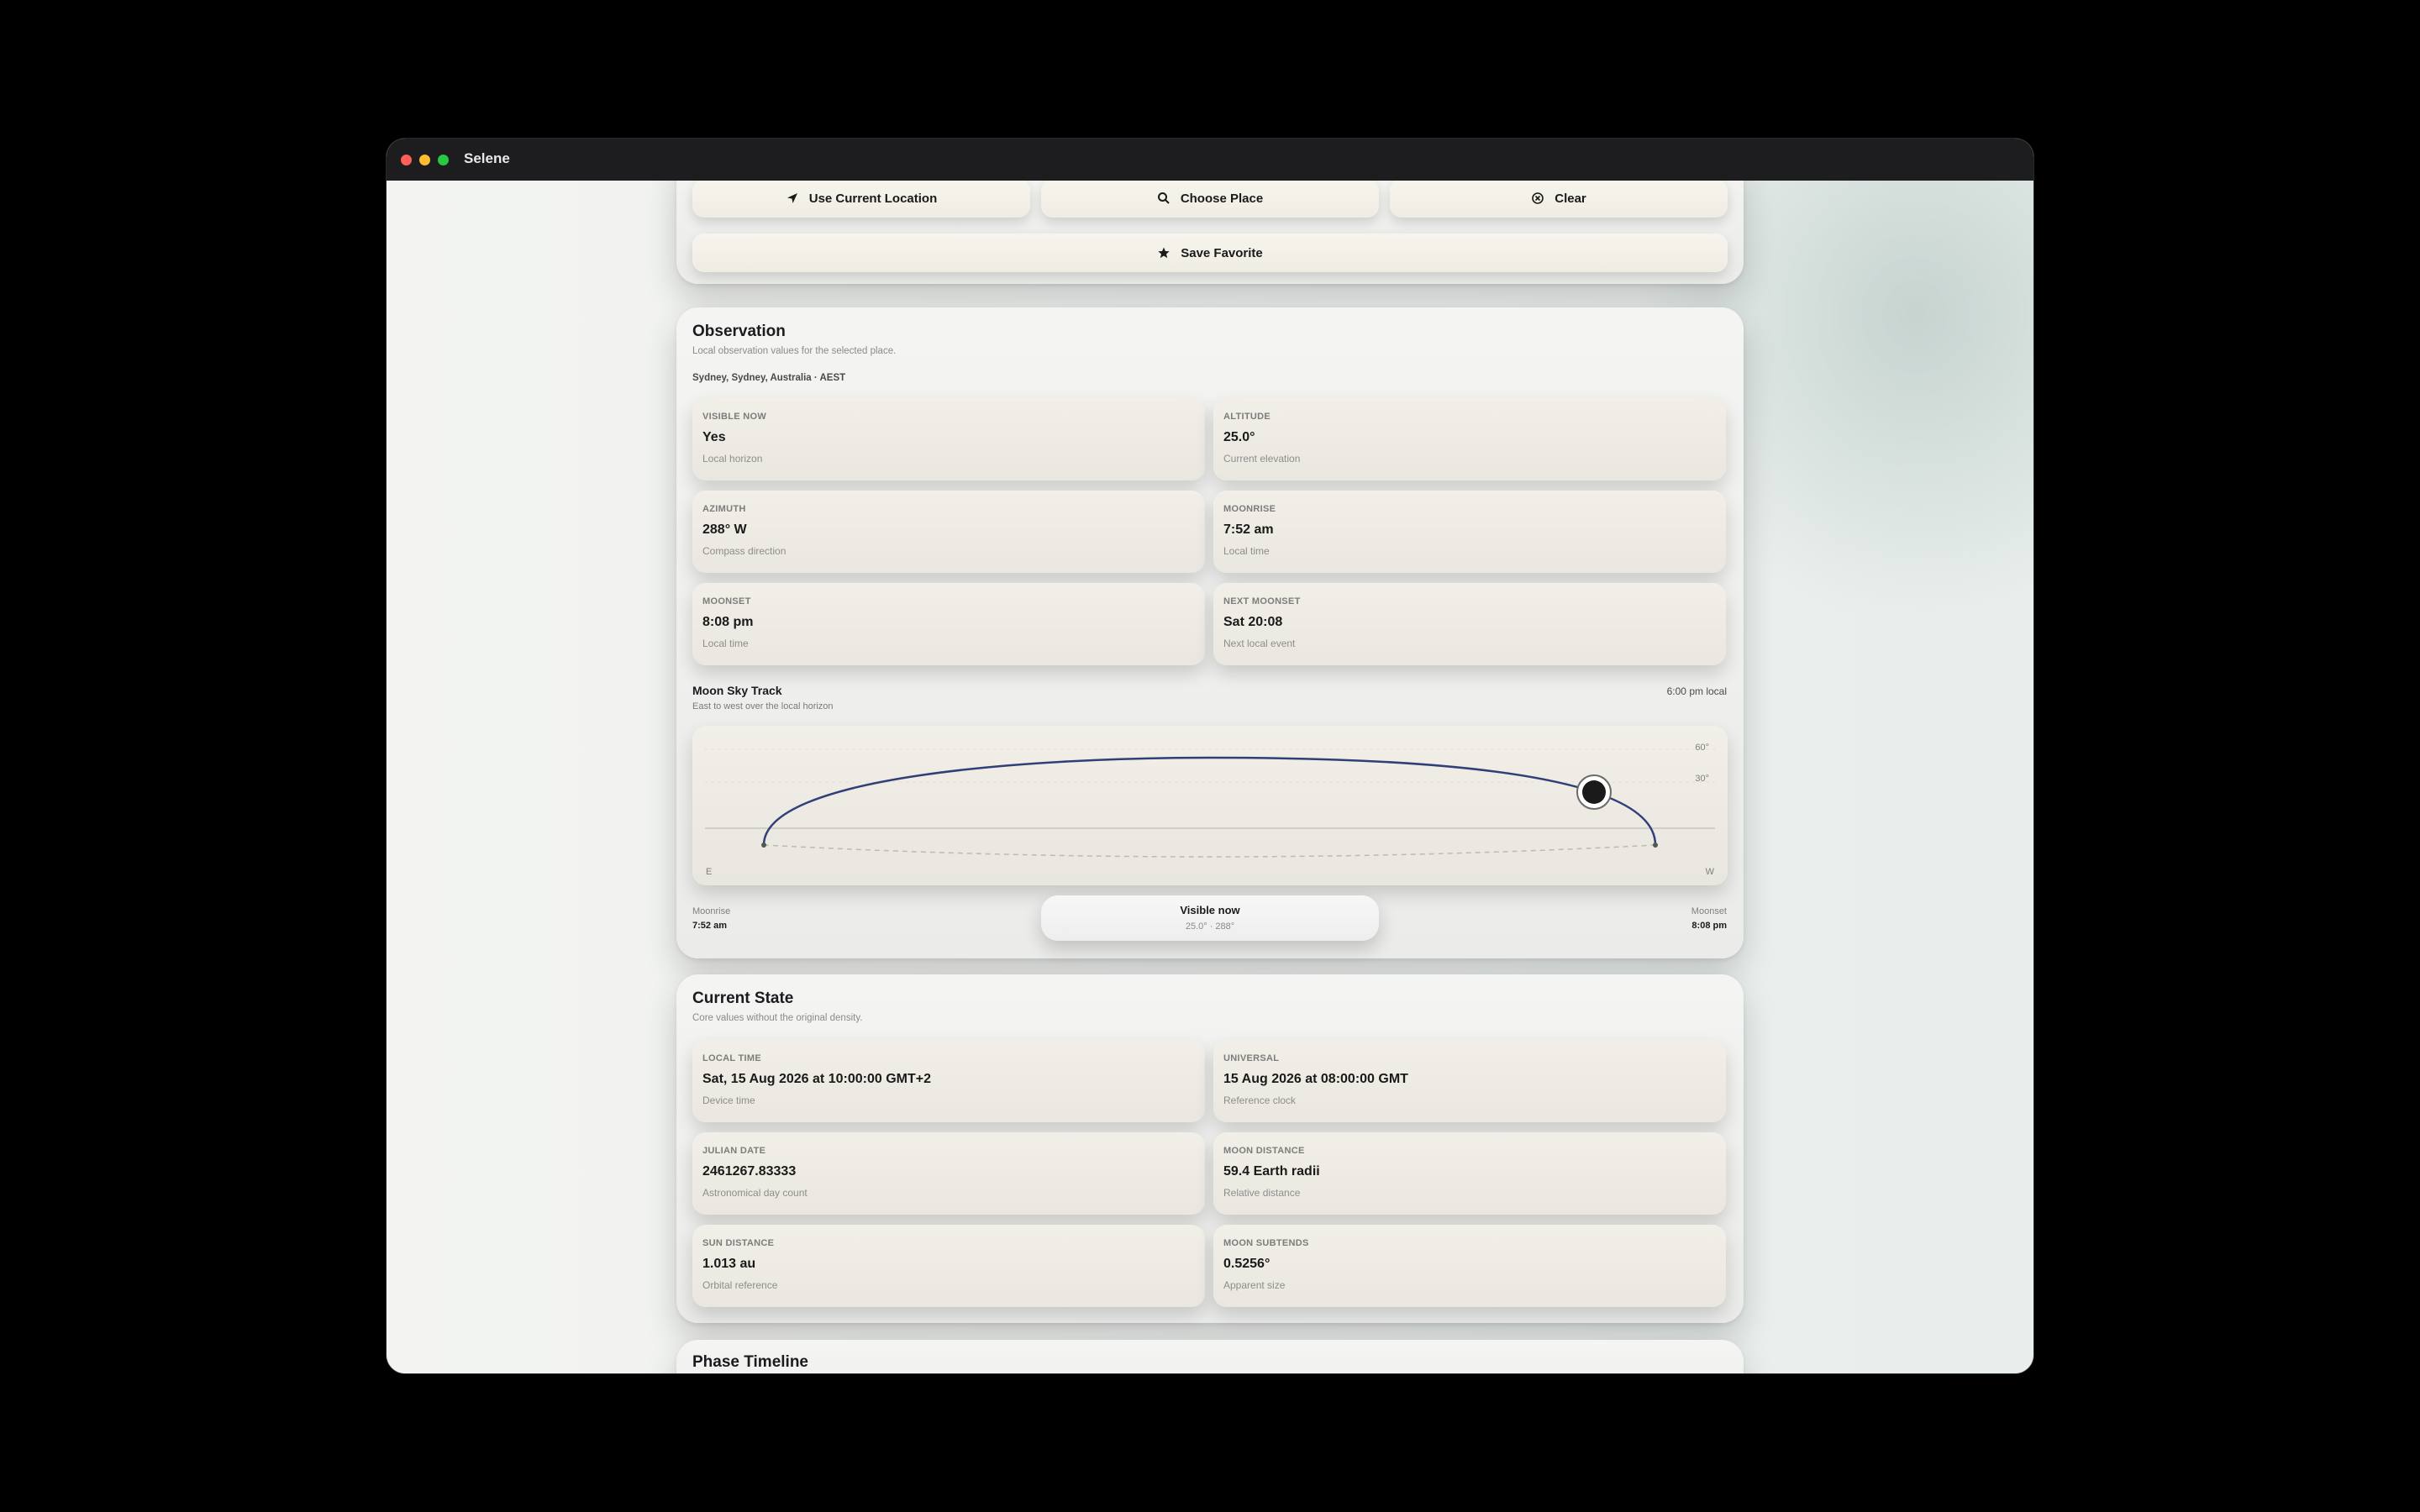 The height and width of the screenshot is (1512, 2420). What do you see at coordinates (1709, 926) in the screenshot?
I see `moonset-caption-time: 8:08 pm` at bounding box center [1709, 926].